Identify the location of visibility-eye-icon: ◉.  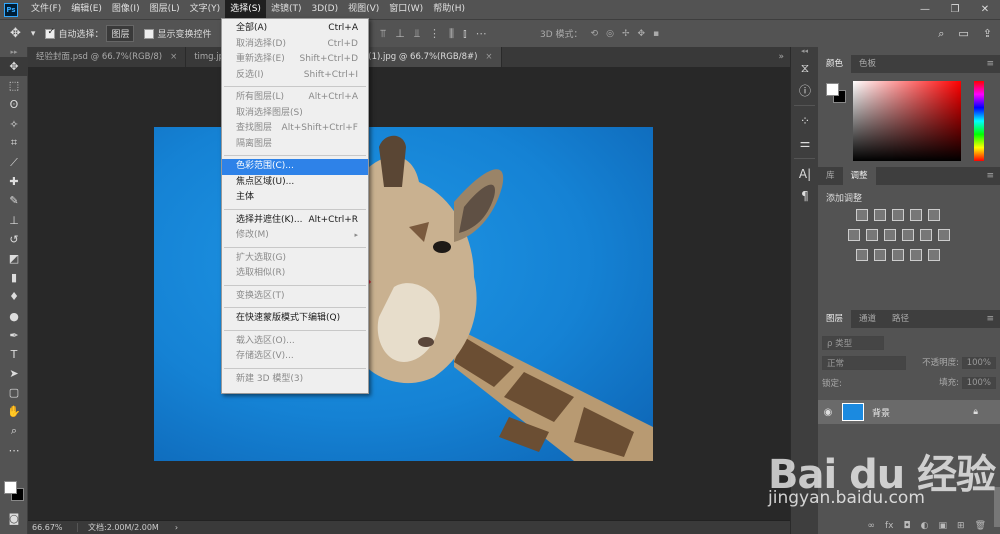
(828, 412).